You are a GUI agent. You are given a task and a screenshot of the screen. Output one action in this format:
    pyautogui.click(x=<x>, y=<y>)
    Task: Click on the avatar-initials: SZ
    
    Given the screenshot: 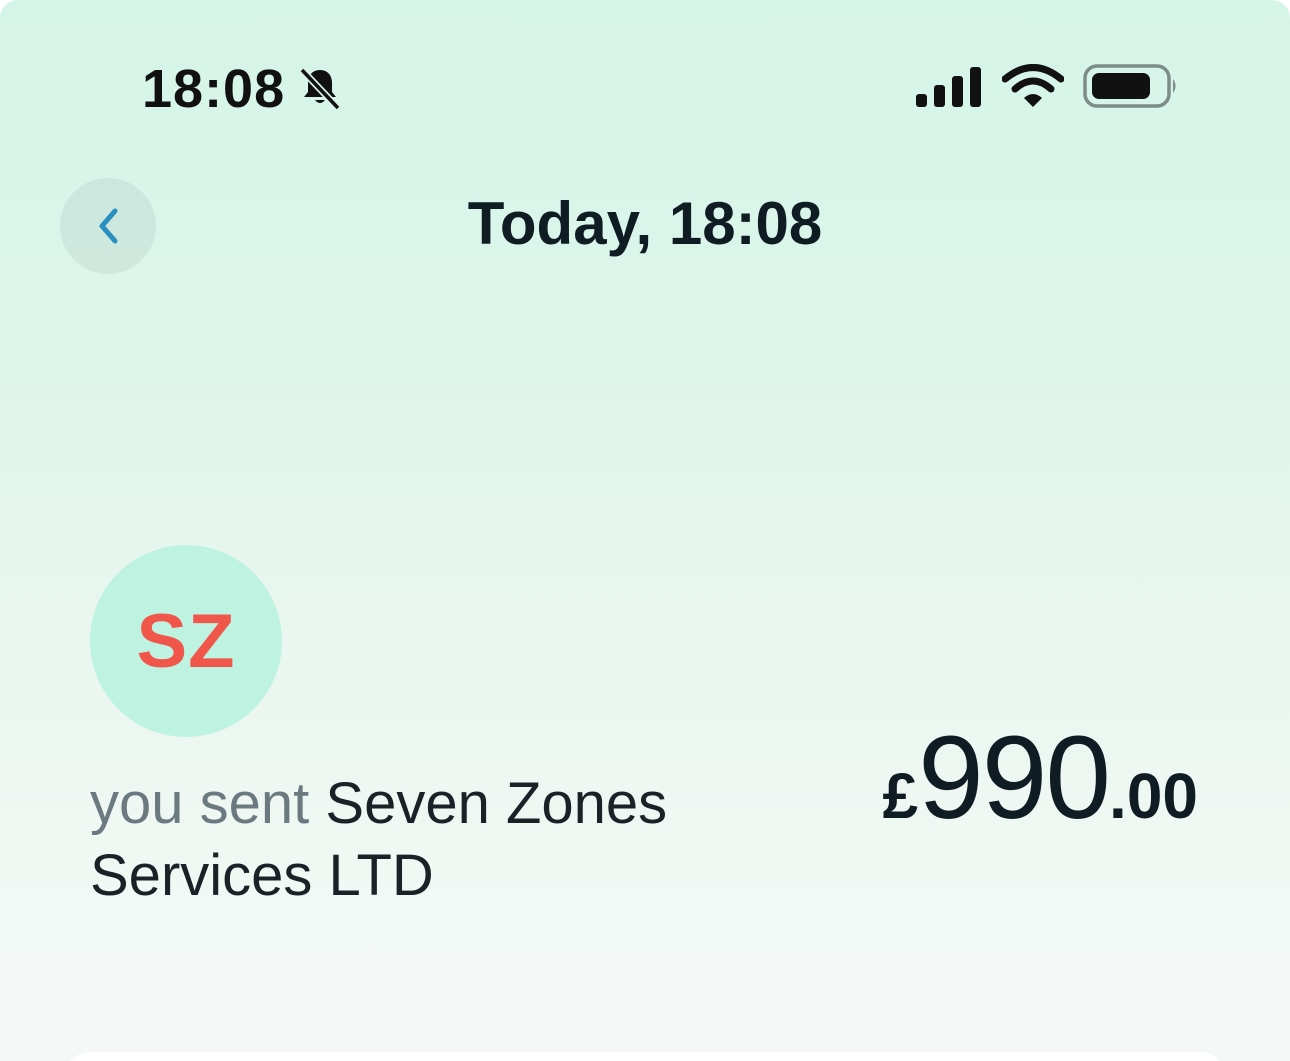 What is the action you would take?
    pyautogui.click(x=186, y=641)
    